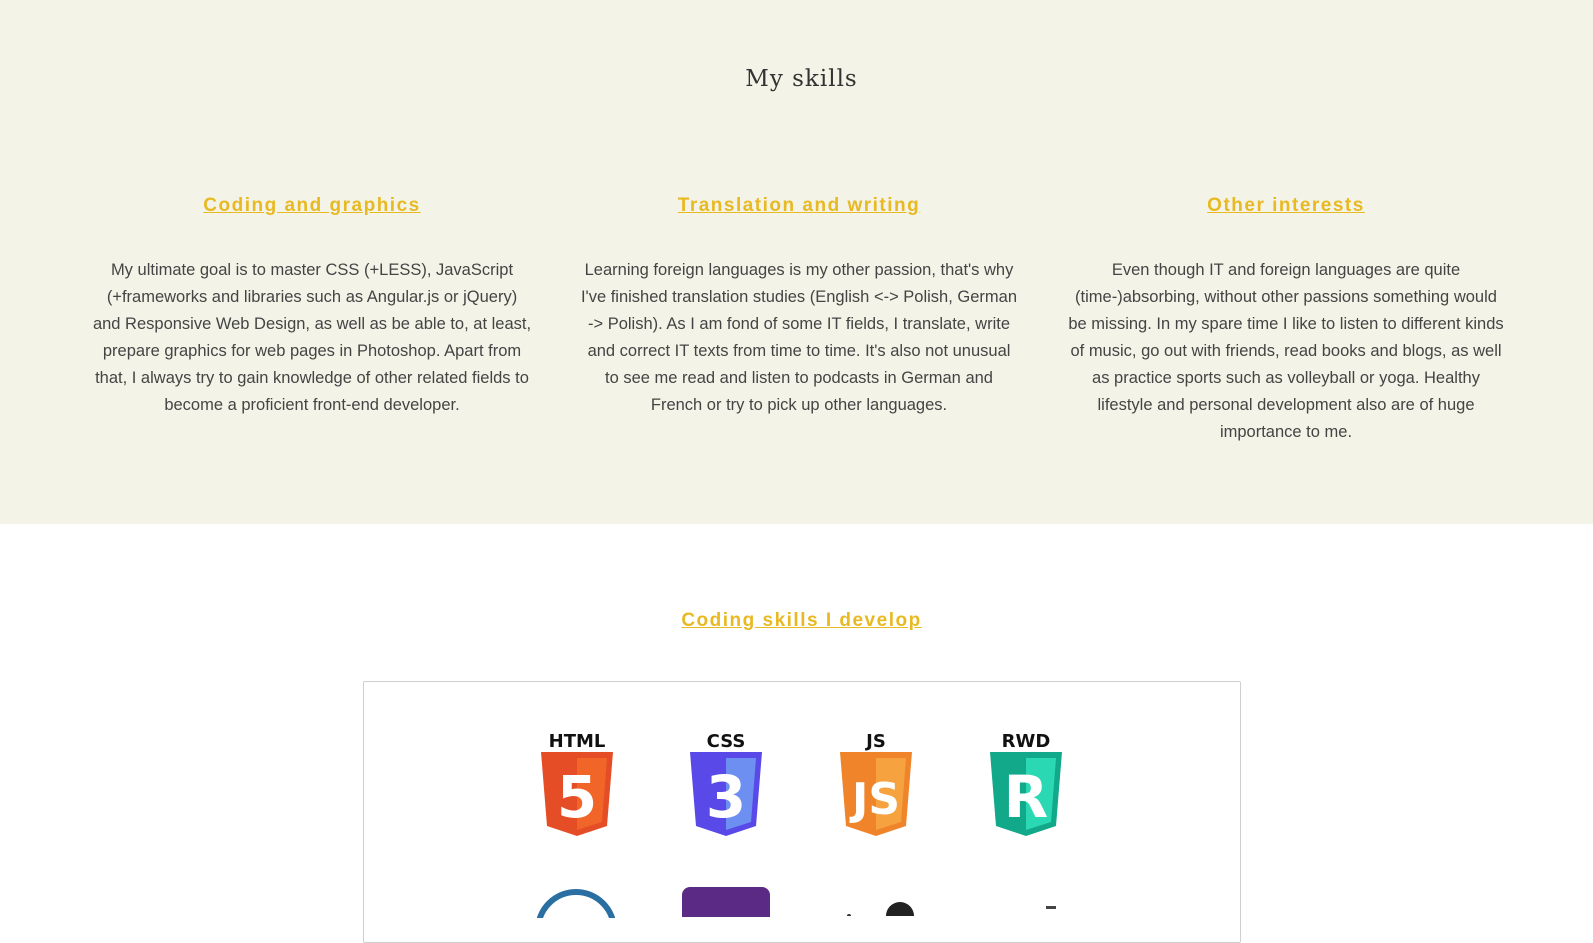  I want to click on js-logo-label: JS, so click(875, 741).